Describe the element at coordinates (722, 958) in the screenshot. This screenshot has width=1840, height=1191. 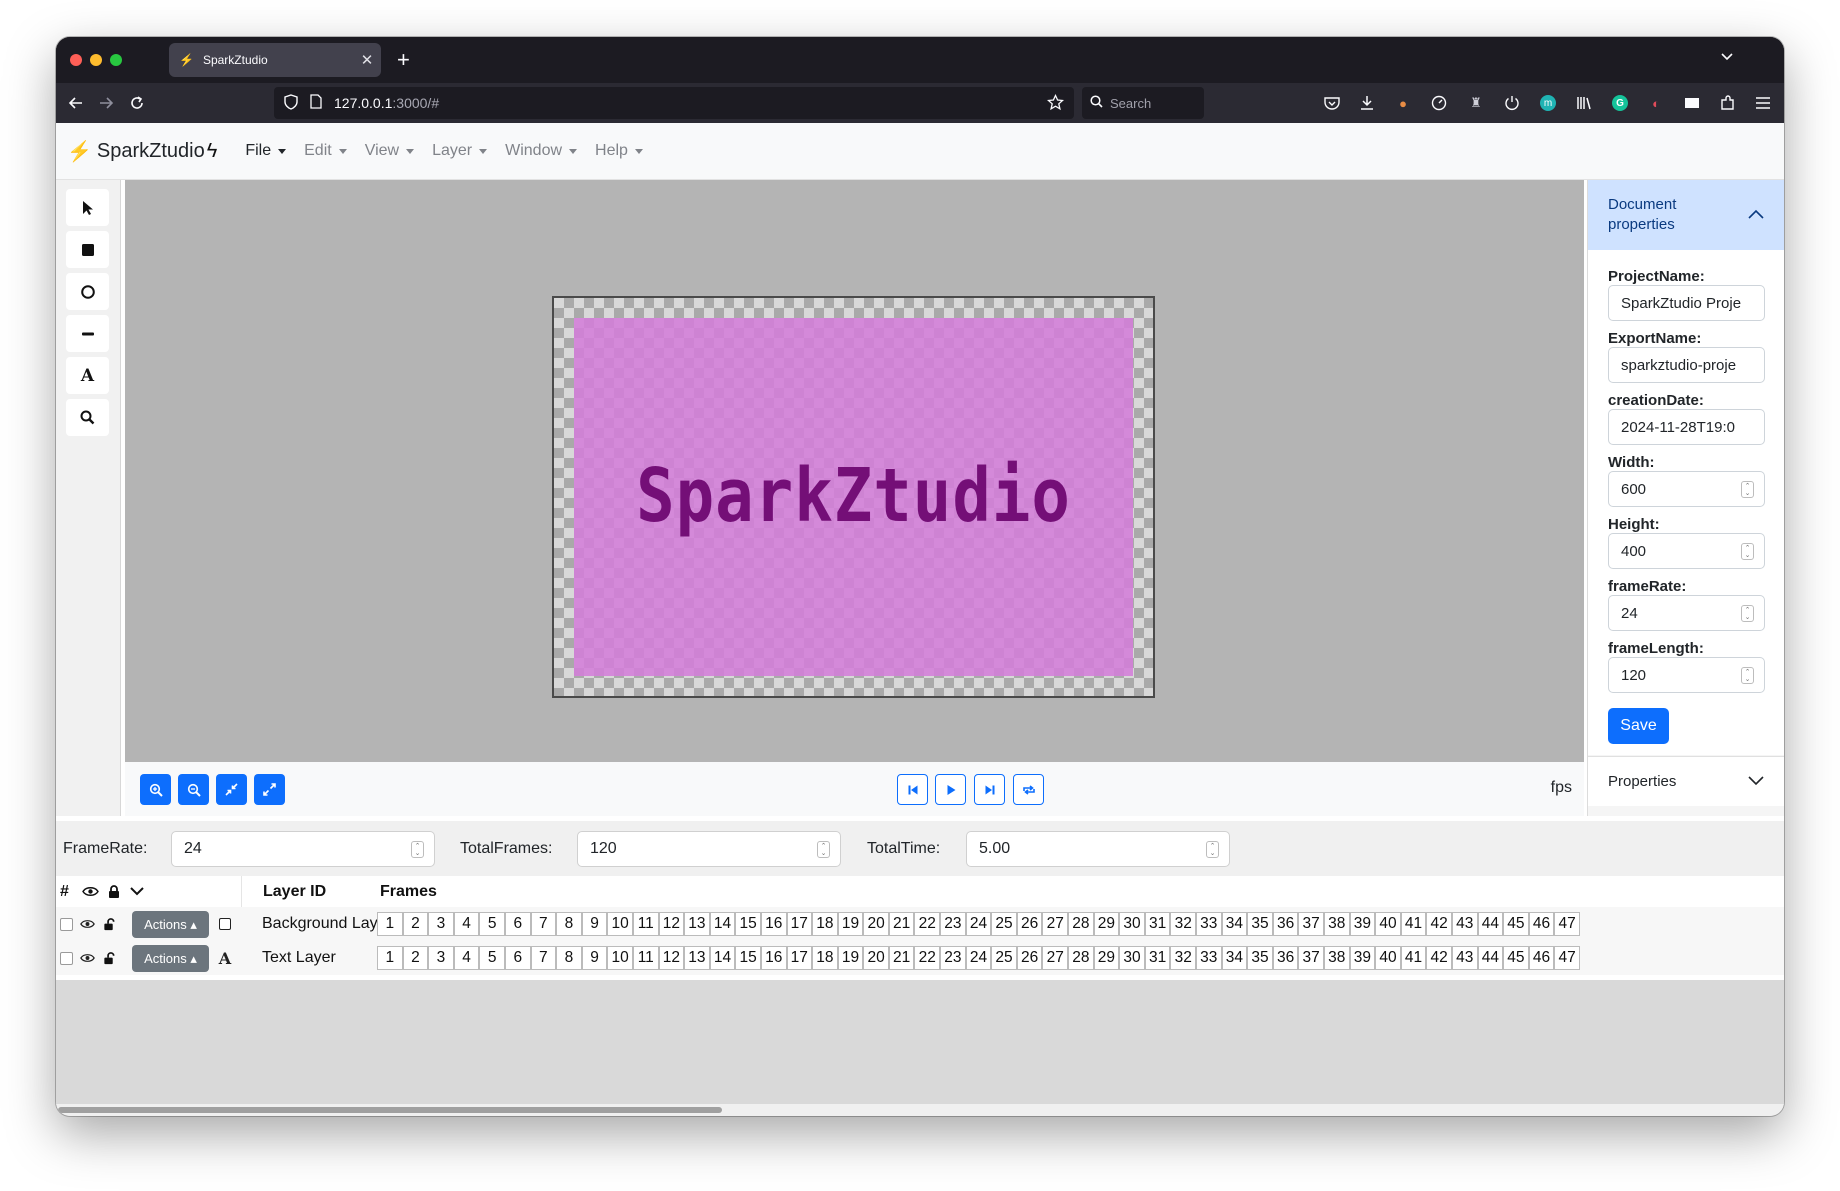
I see `frame-cell: 14` at that location.